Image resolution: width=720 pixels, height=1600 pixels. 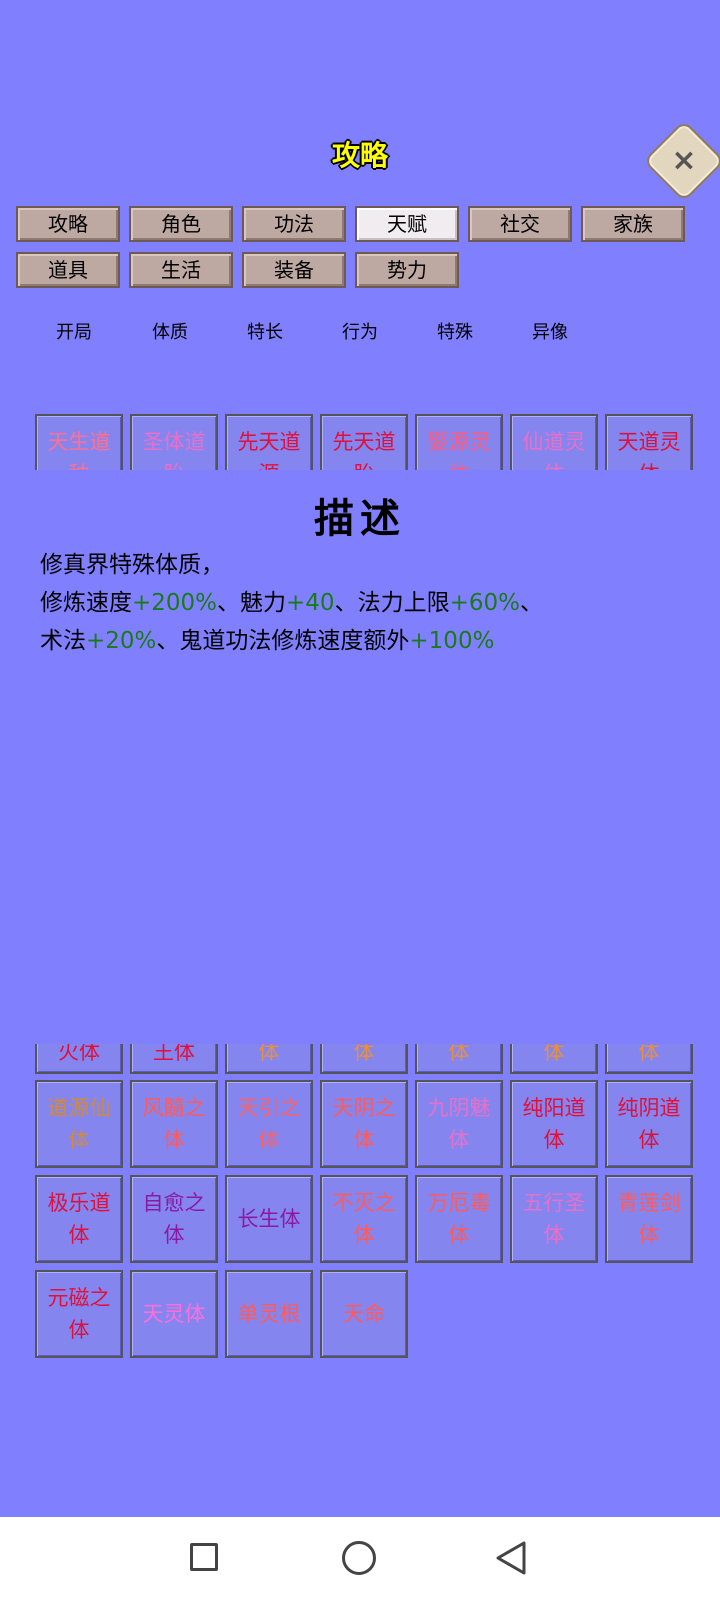 I want to click on subtab-yixiang: 异像, so click(x=550, y=331).